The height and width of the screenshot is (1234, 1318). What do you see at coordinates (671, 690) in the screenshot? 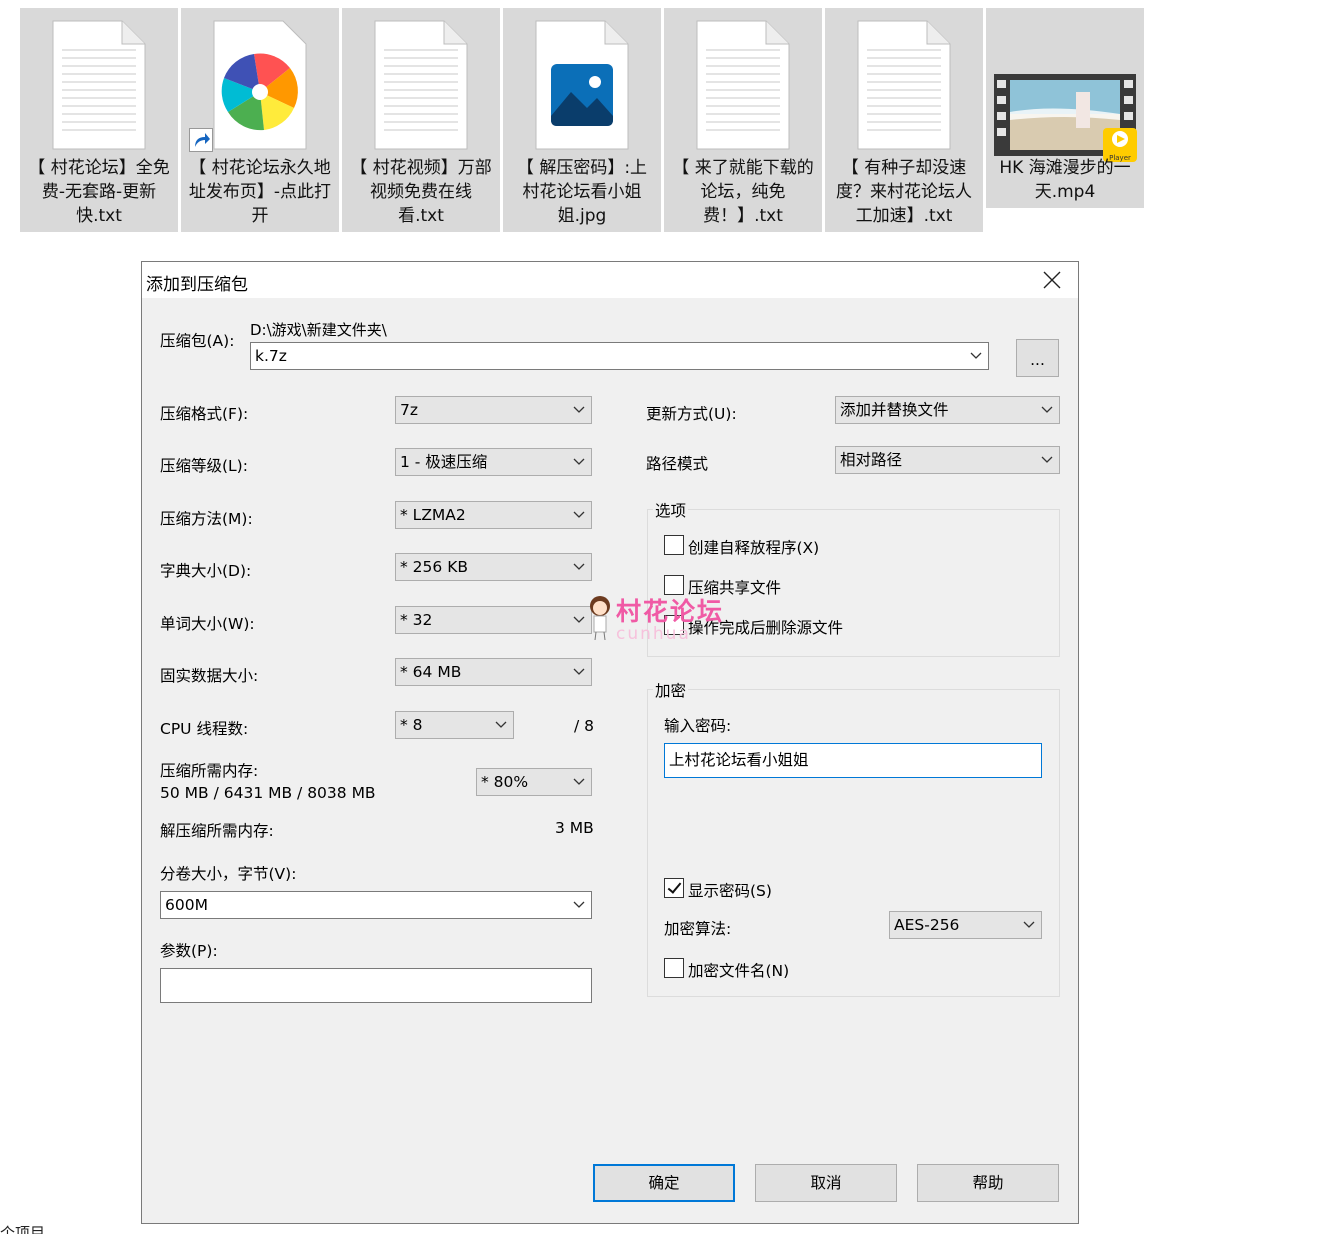
I see `encryption-title: 加密` at bounding box center [671, 690].